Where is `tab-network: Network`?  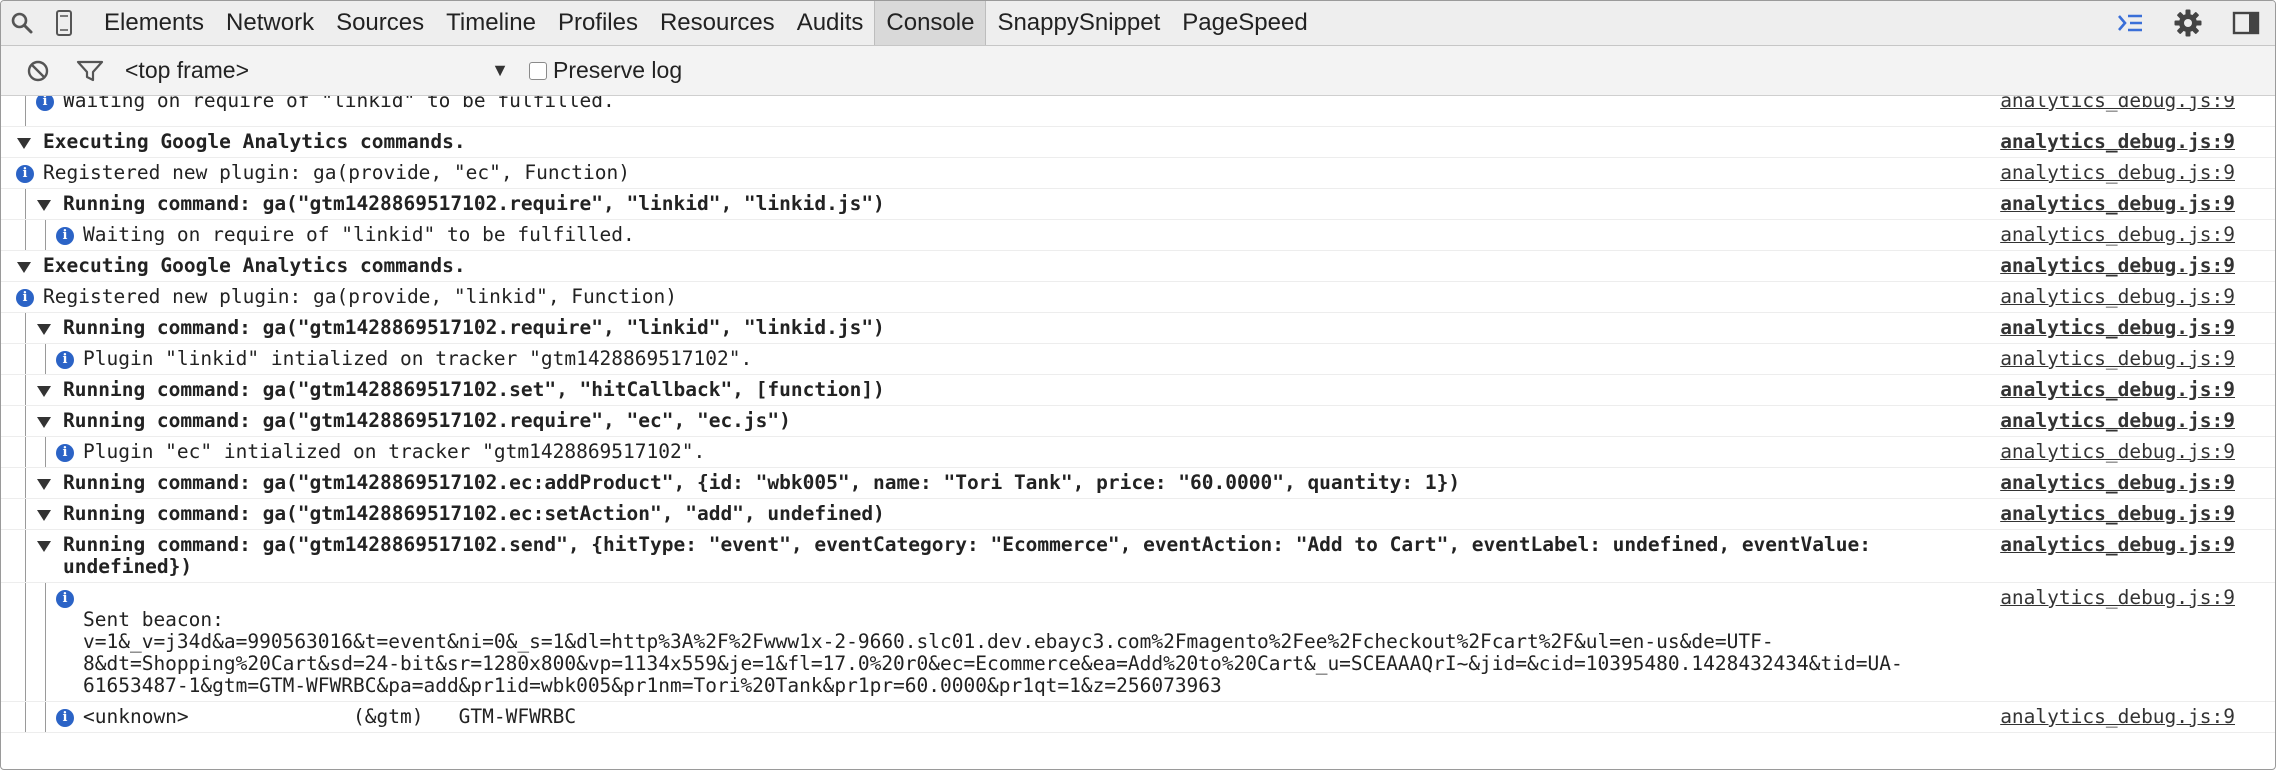
tab-network: Network is located at coordinates (270, 23).